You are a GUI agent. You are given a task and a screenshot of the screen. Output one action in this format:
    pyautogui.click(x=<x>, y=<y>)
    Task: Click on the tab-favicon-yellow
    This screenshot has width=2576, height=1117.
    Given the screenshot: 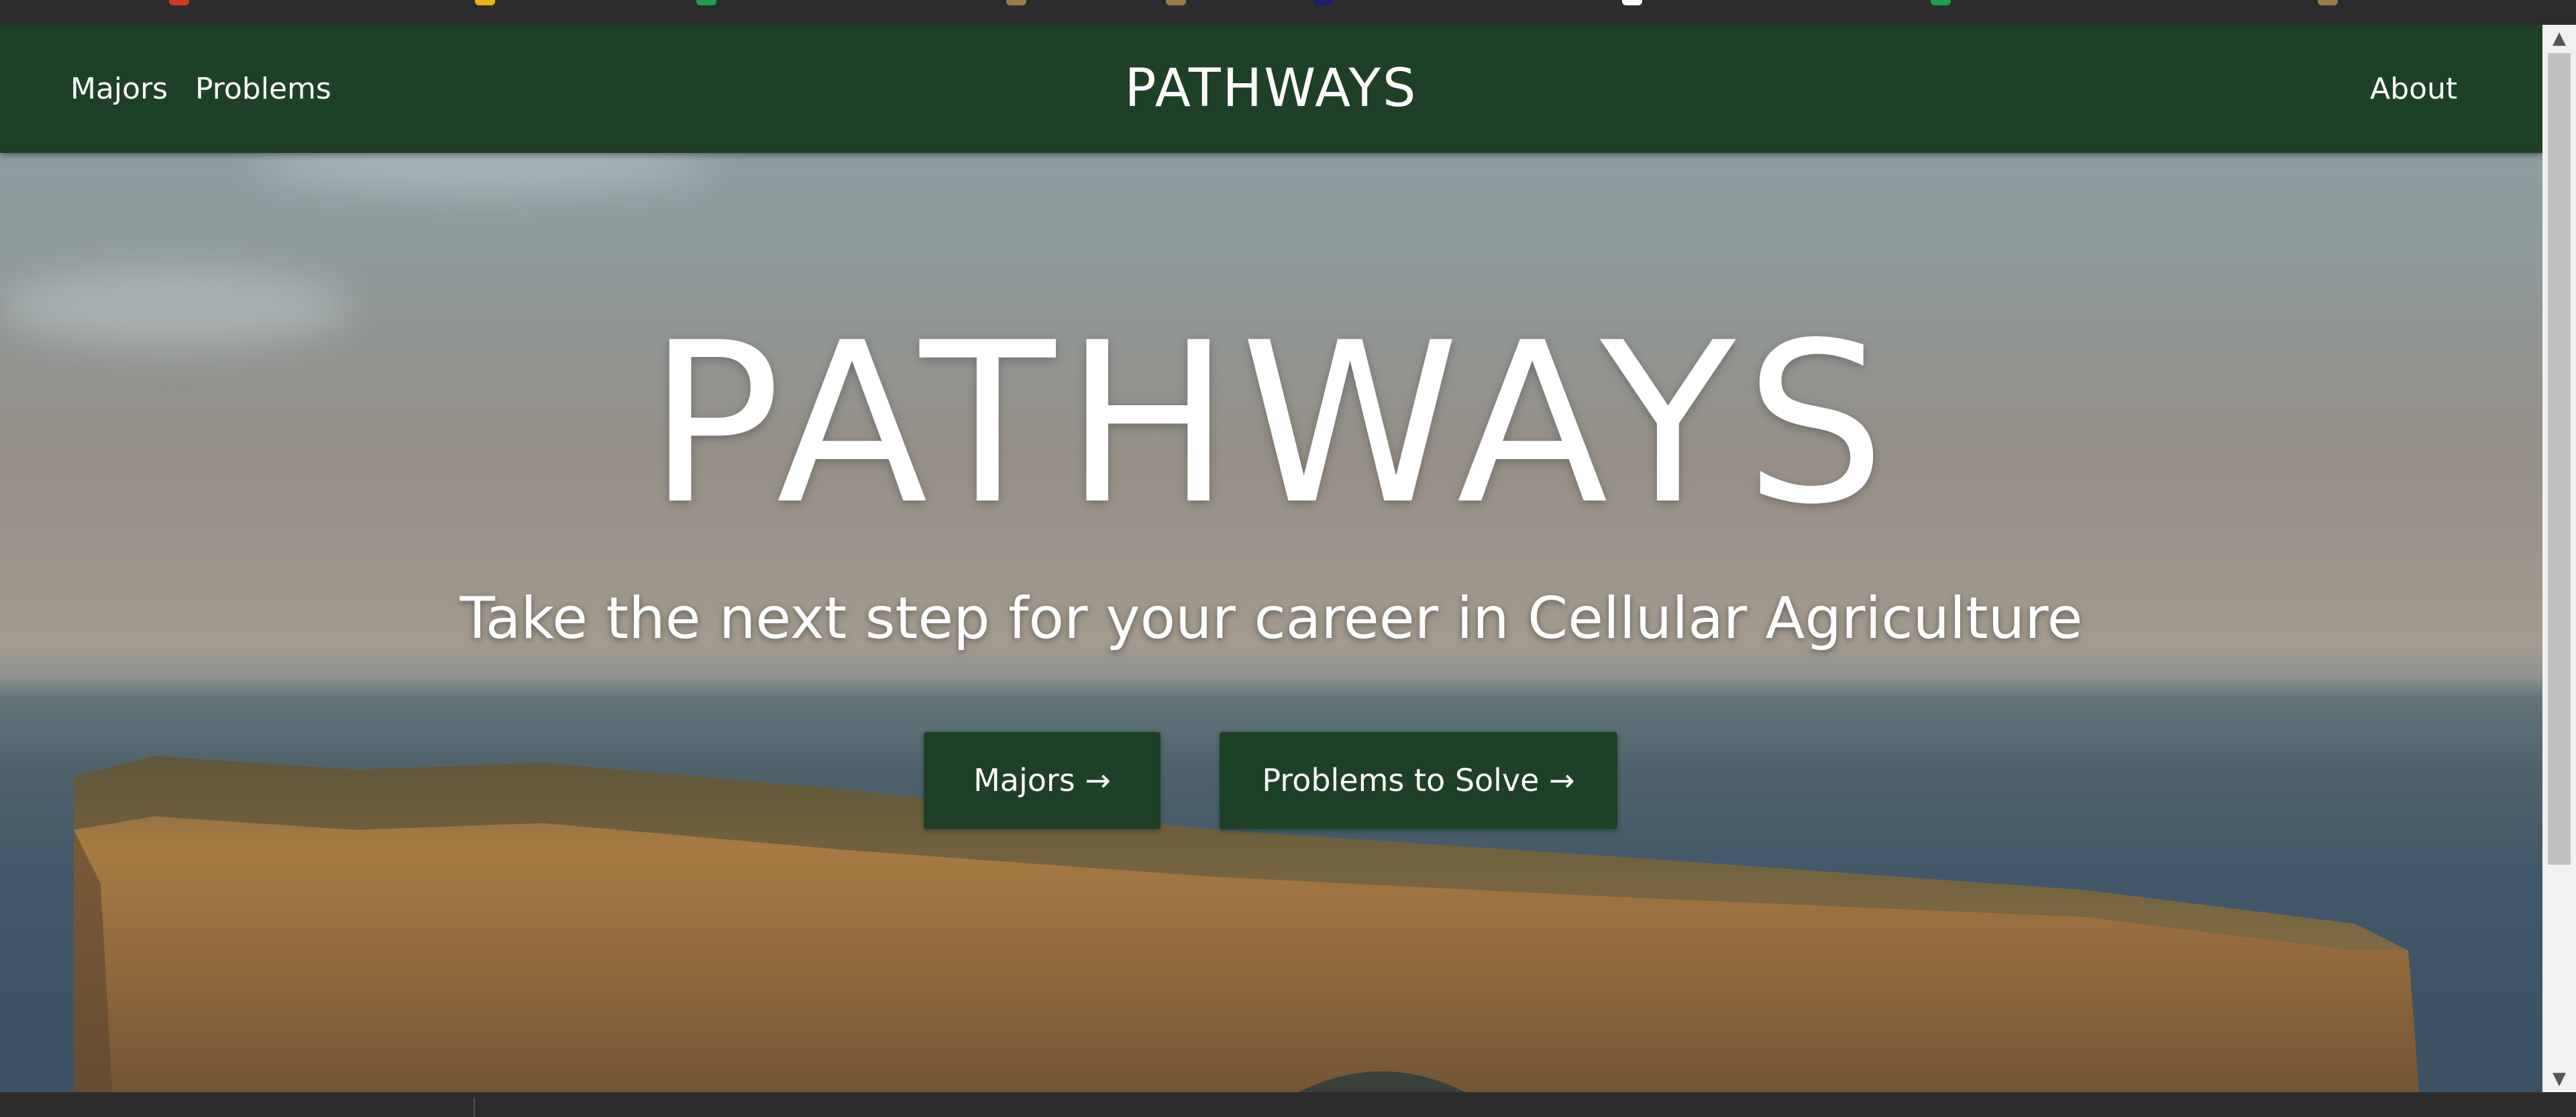 What is the action you would take?
    pyautogui.click(x=485, y=2)
    